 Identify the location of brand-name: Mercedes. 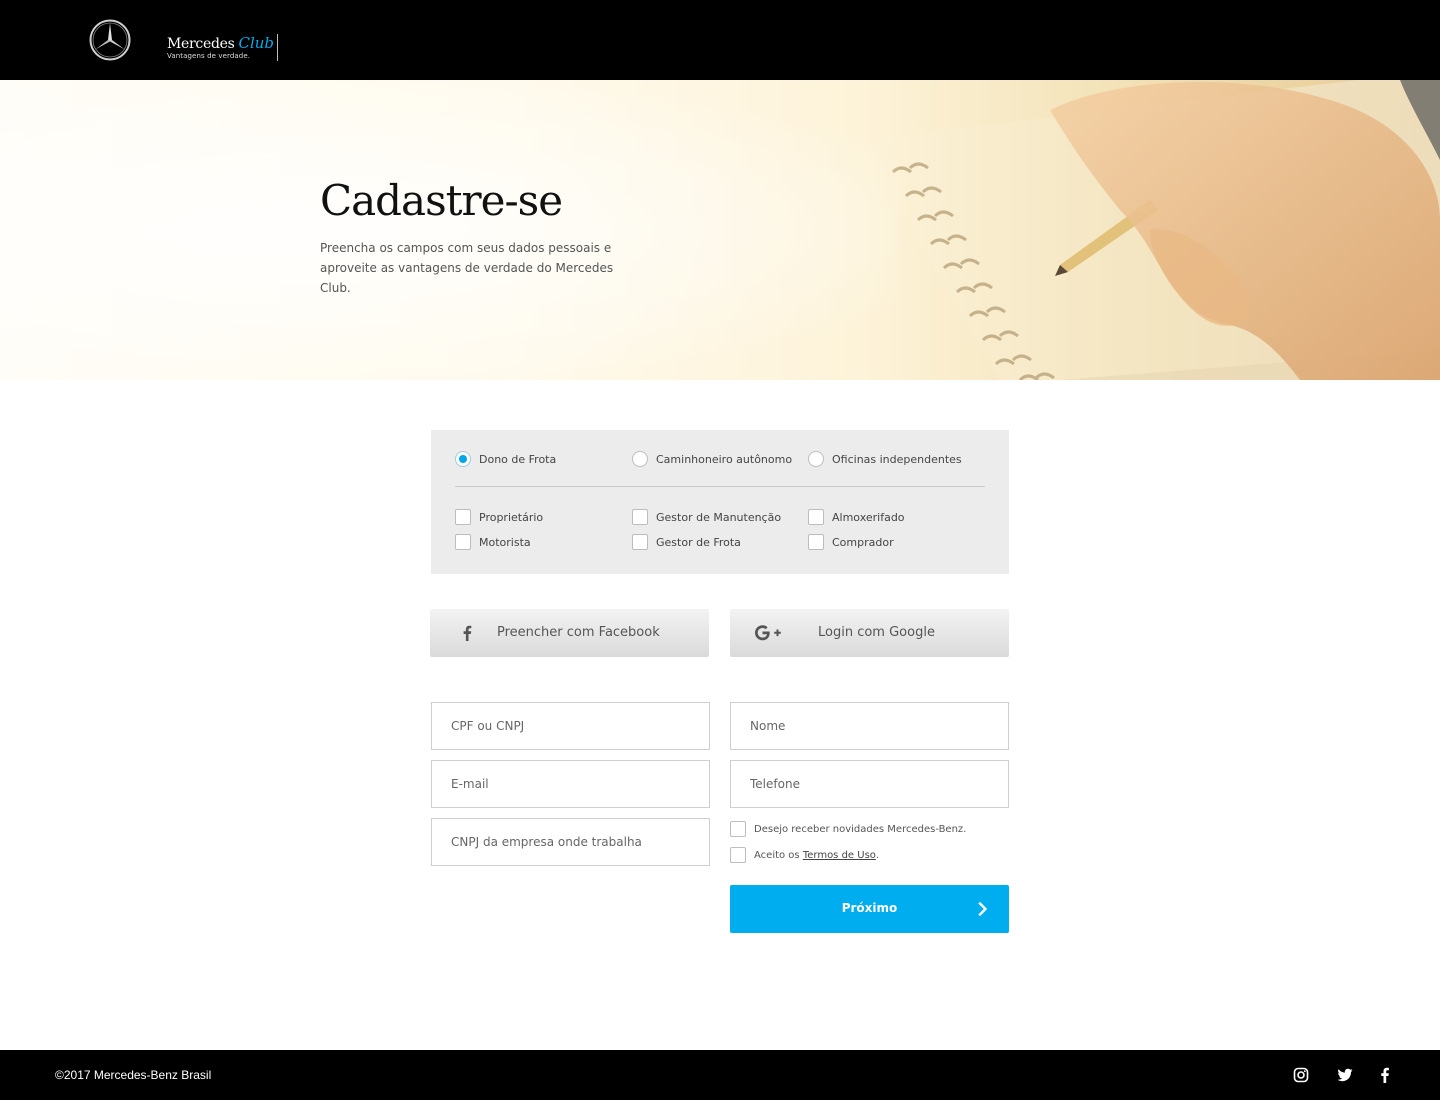
(201, 44).